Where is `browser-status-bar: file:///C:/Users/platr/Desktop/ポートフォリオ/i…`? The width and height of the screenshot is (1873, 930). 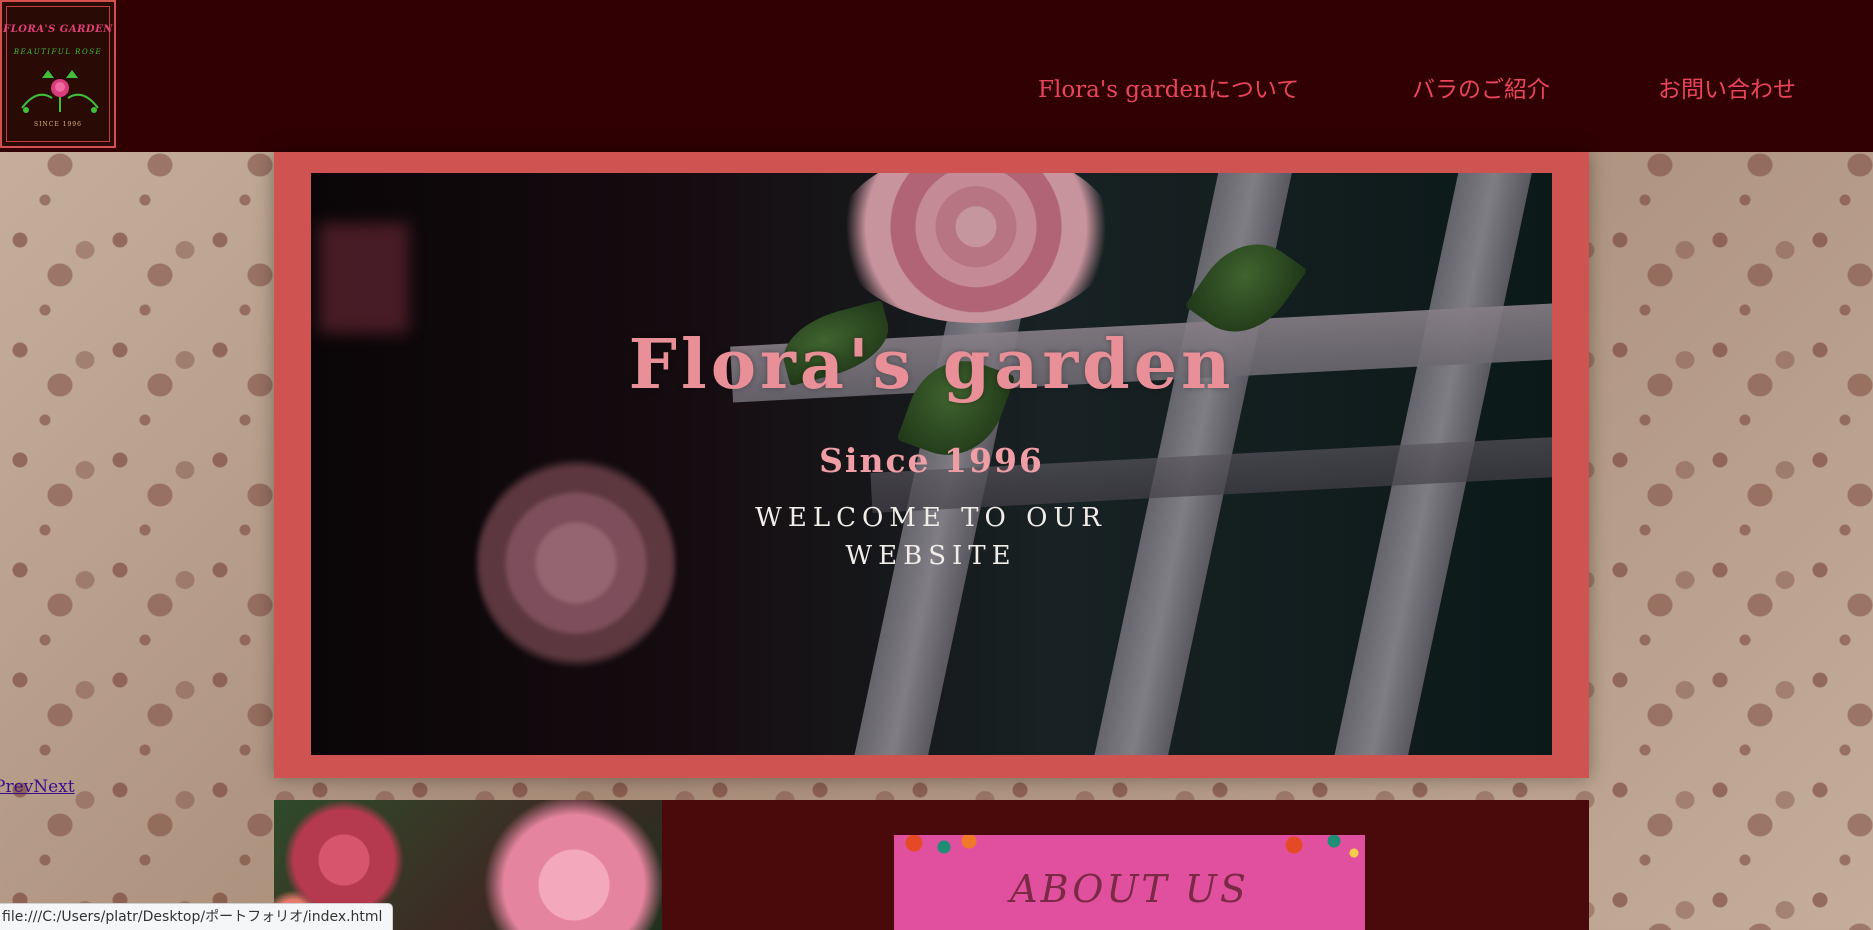 browser-status-bar: file:///C:/Users/platr/Desktop/ポートフォリオ/i… is located at coordinates (197, 916).